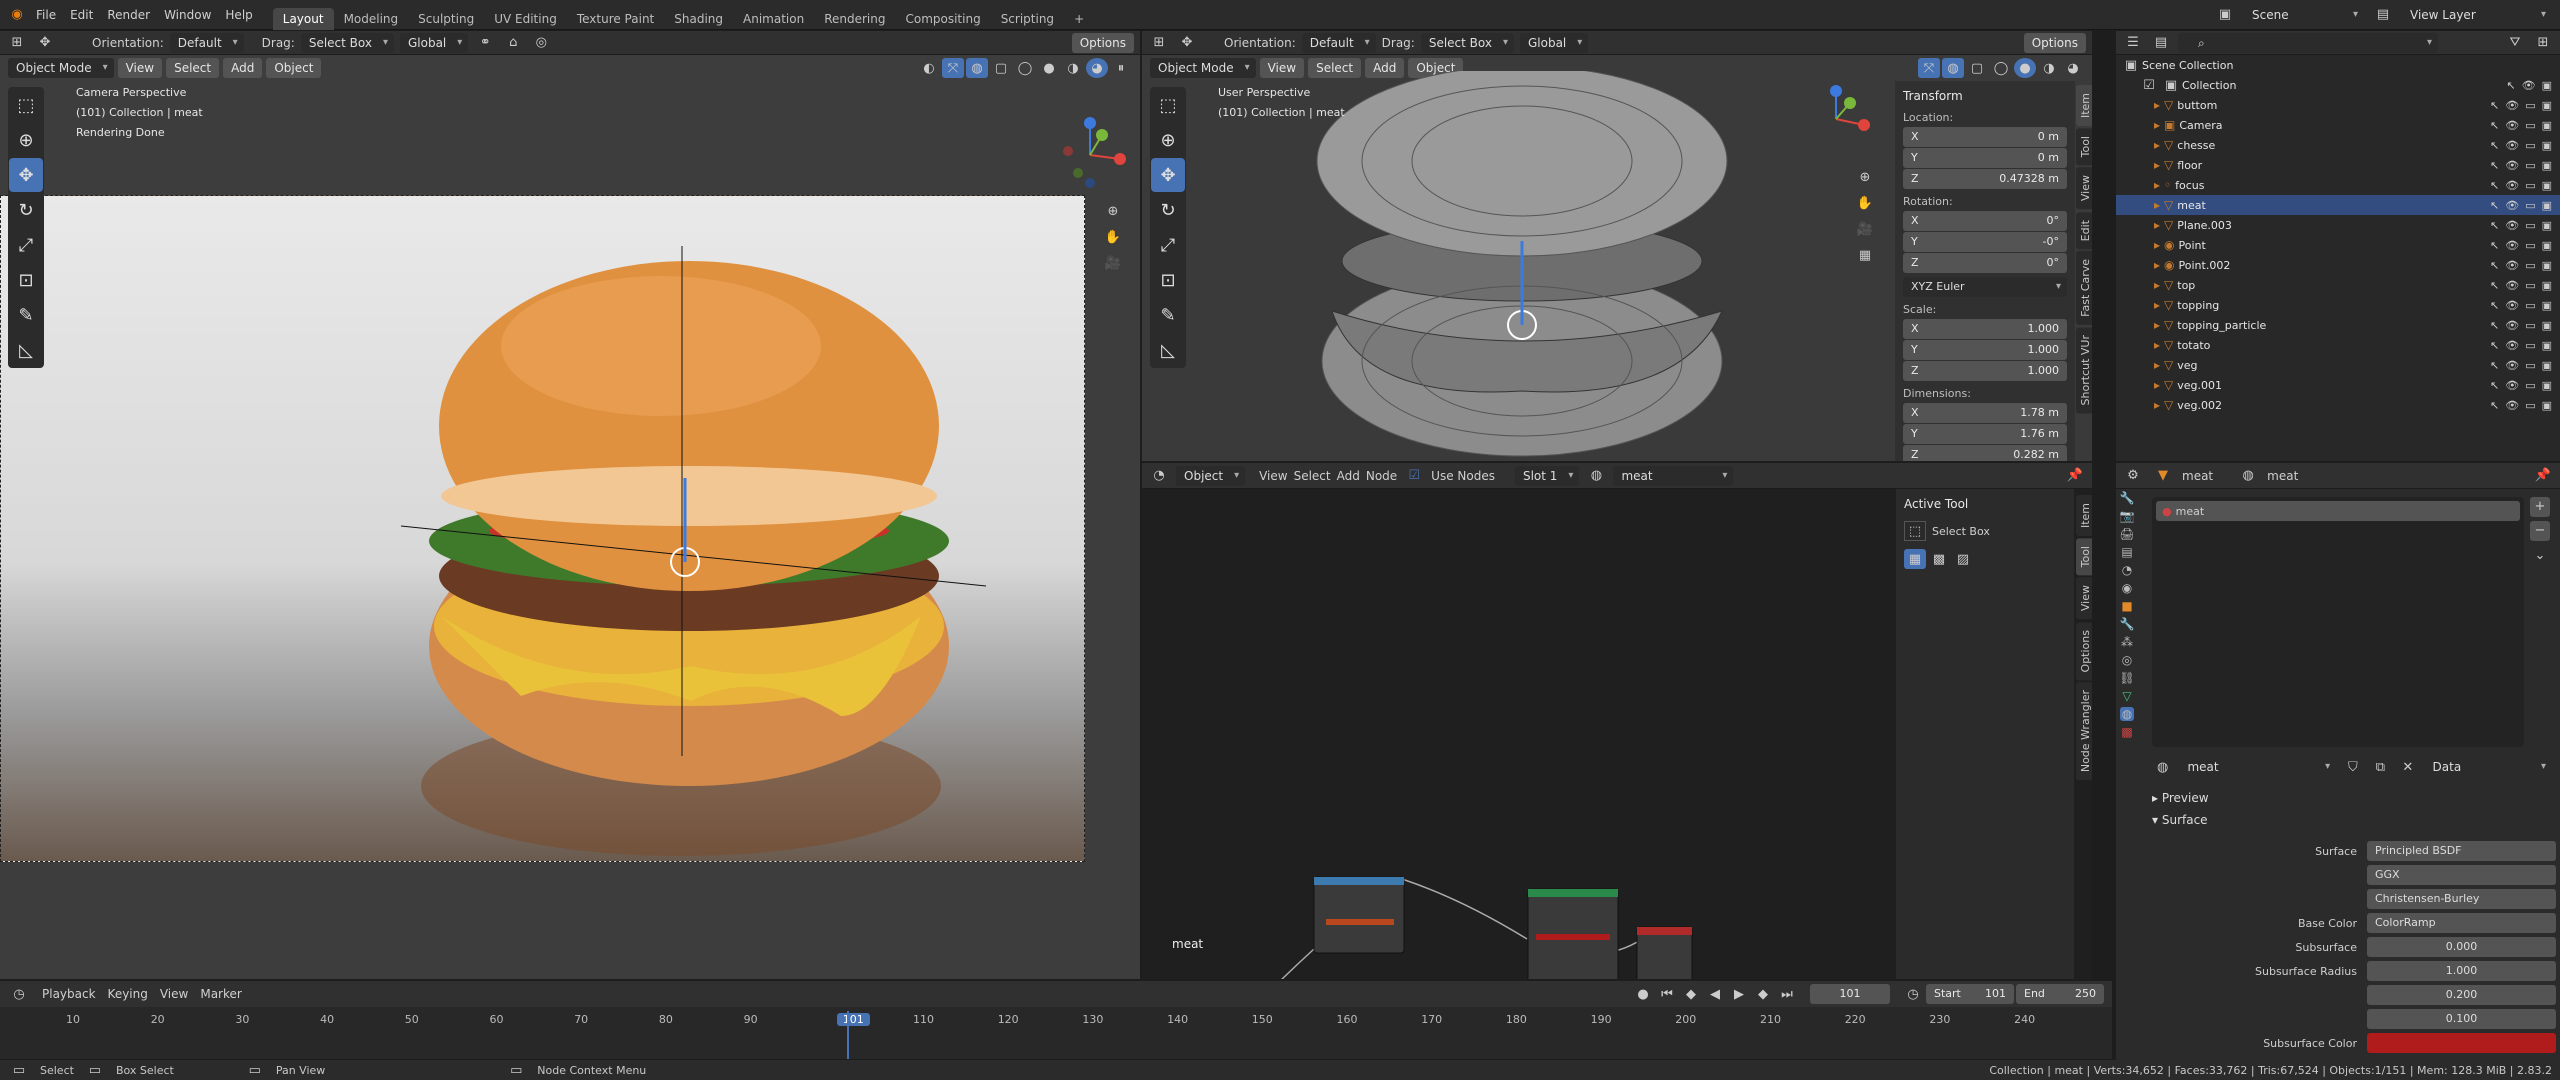 The width and height of the screenshot is (2560, 1080). What do you see at coordinates (128, 994) in the screenshot?
I see `menu-keying: Keying` at bounding box center [128, 994].